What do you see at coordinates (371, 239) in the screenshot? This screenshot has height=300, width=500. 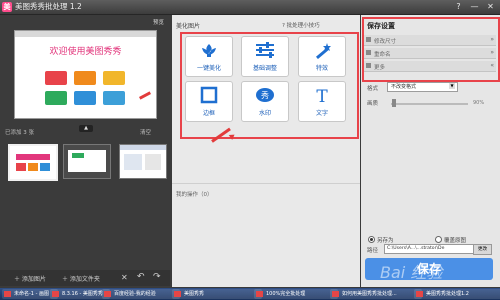 I see `save-as-radio` at bounding box center [371, 239].